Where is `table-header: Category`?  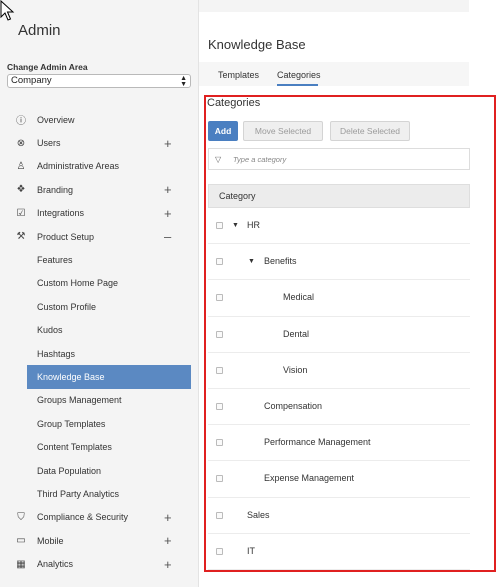
table-header: Category is located at coordinates (339, 196).